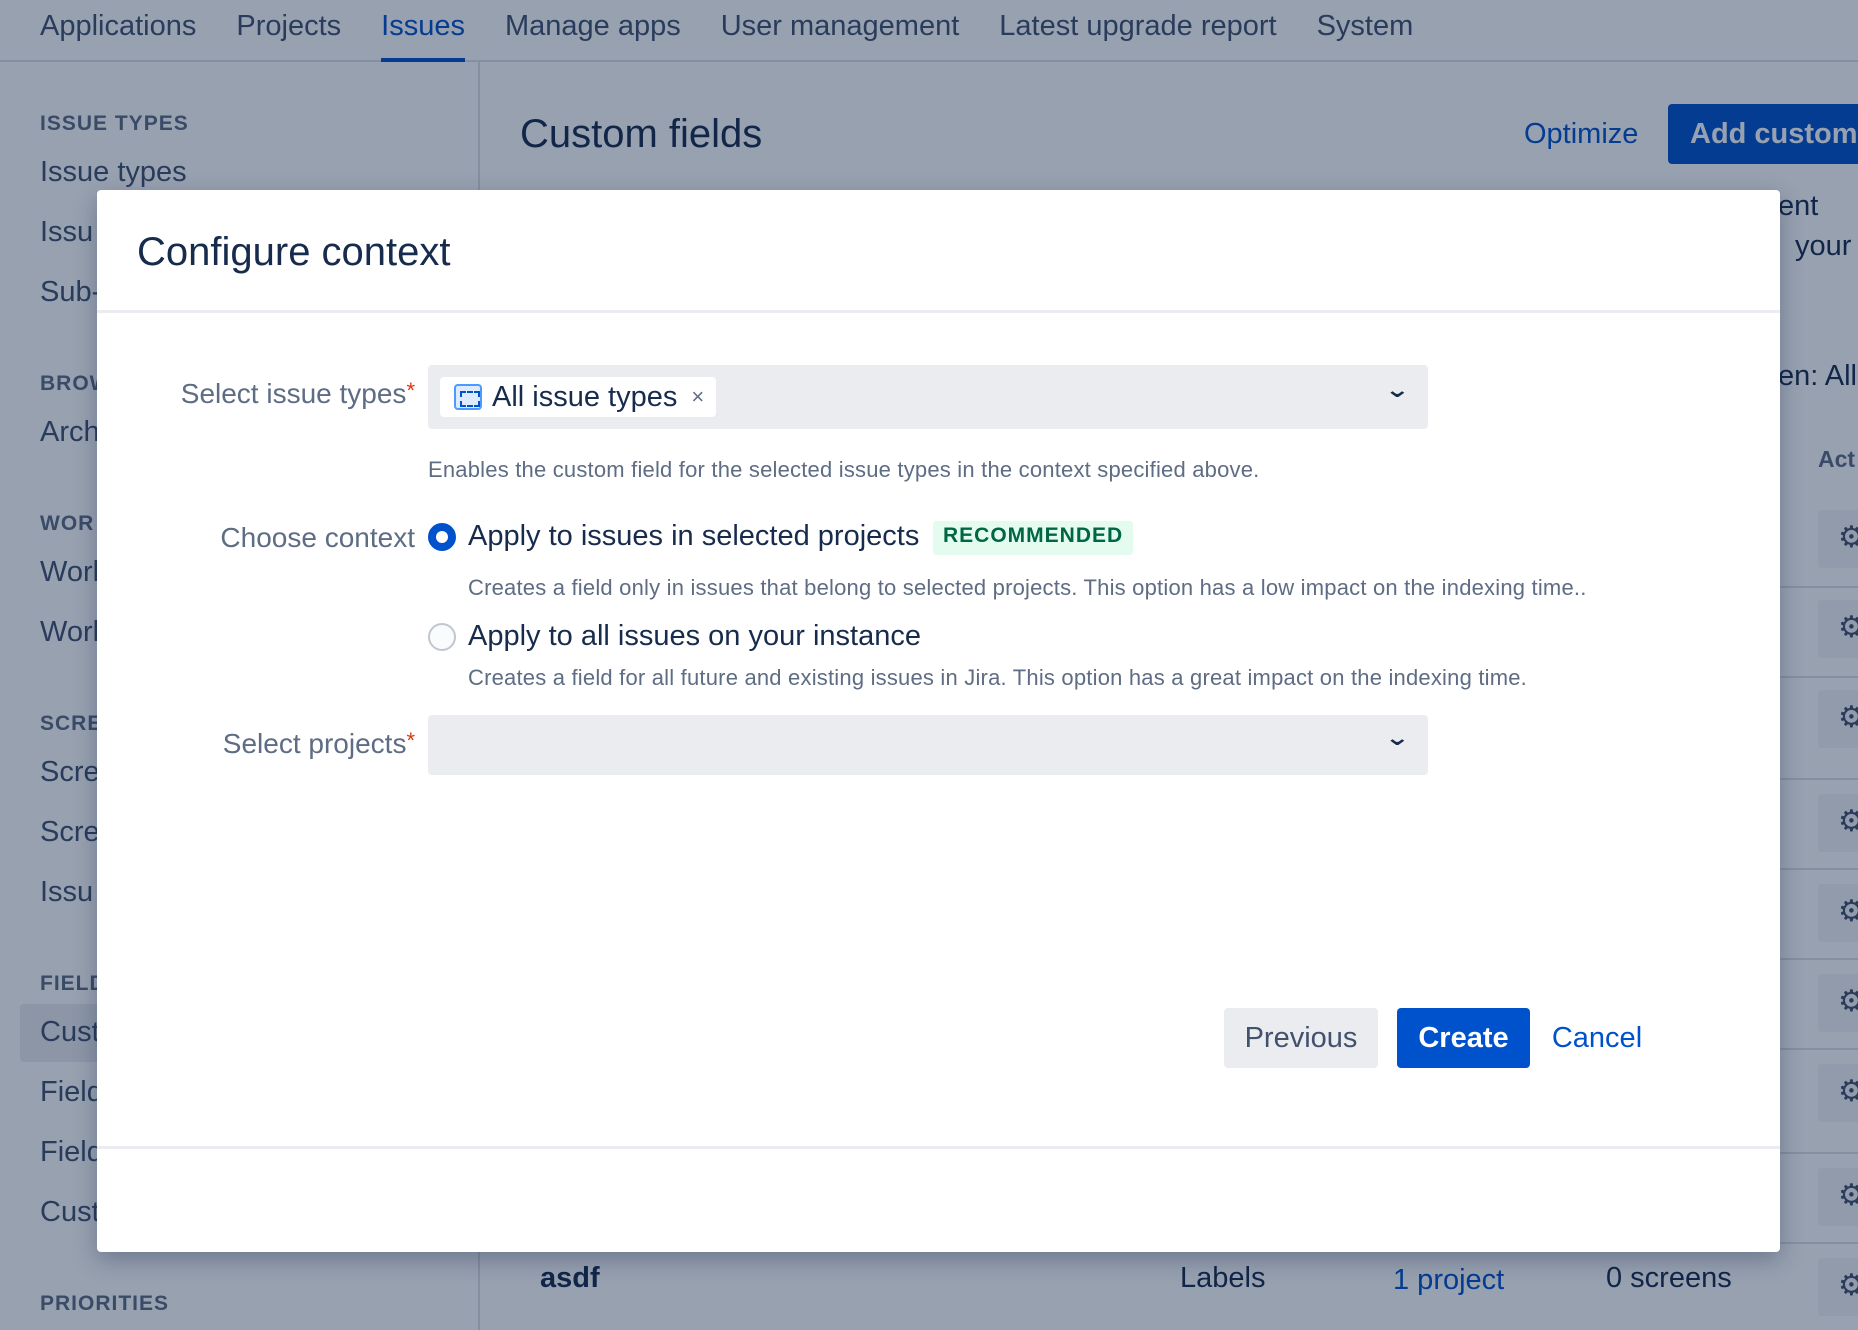 This screenshot has height=1330, width=1858. I want to click on dialog-footer-divider, so click(938, 1147).